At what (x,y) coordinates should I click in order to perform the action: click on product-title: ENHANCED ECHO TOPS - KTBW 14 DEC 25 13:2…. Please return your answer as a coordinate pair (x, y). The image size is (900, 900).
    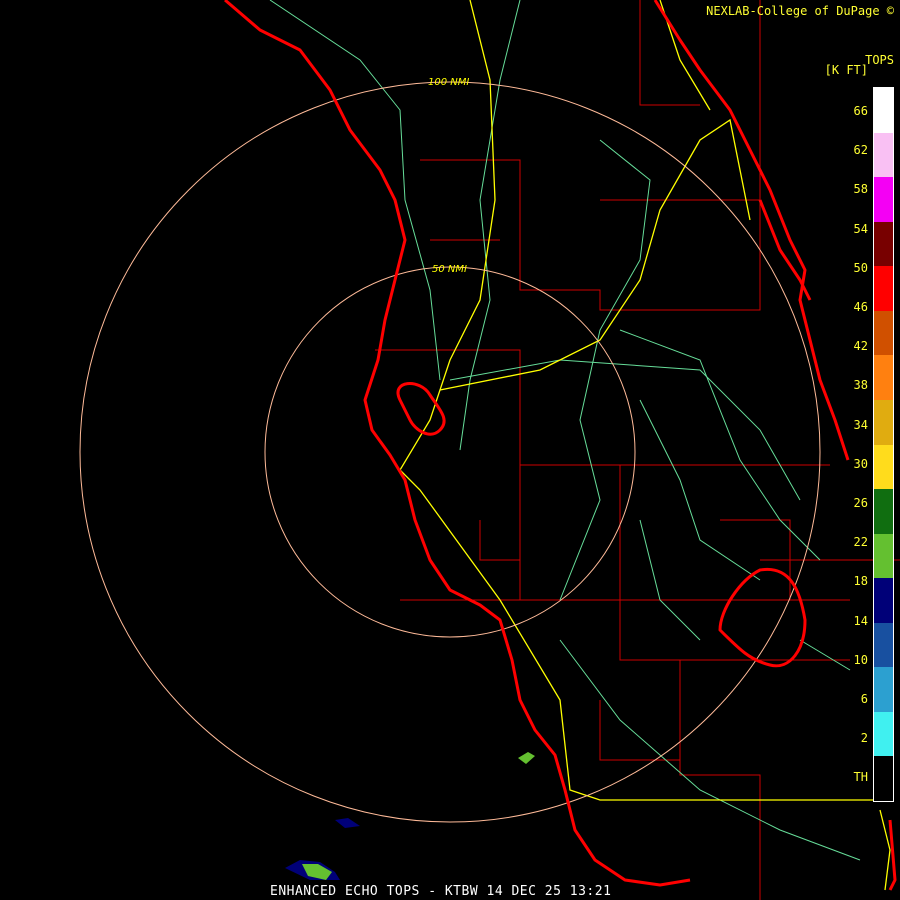
    Looking at the image, I should click on (441, 891).